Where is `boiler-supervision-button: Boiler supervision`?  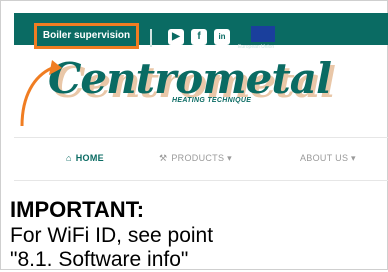
boiler-supervision-button: Boiler supervision is located at coordinates (86, 36).